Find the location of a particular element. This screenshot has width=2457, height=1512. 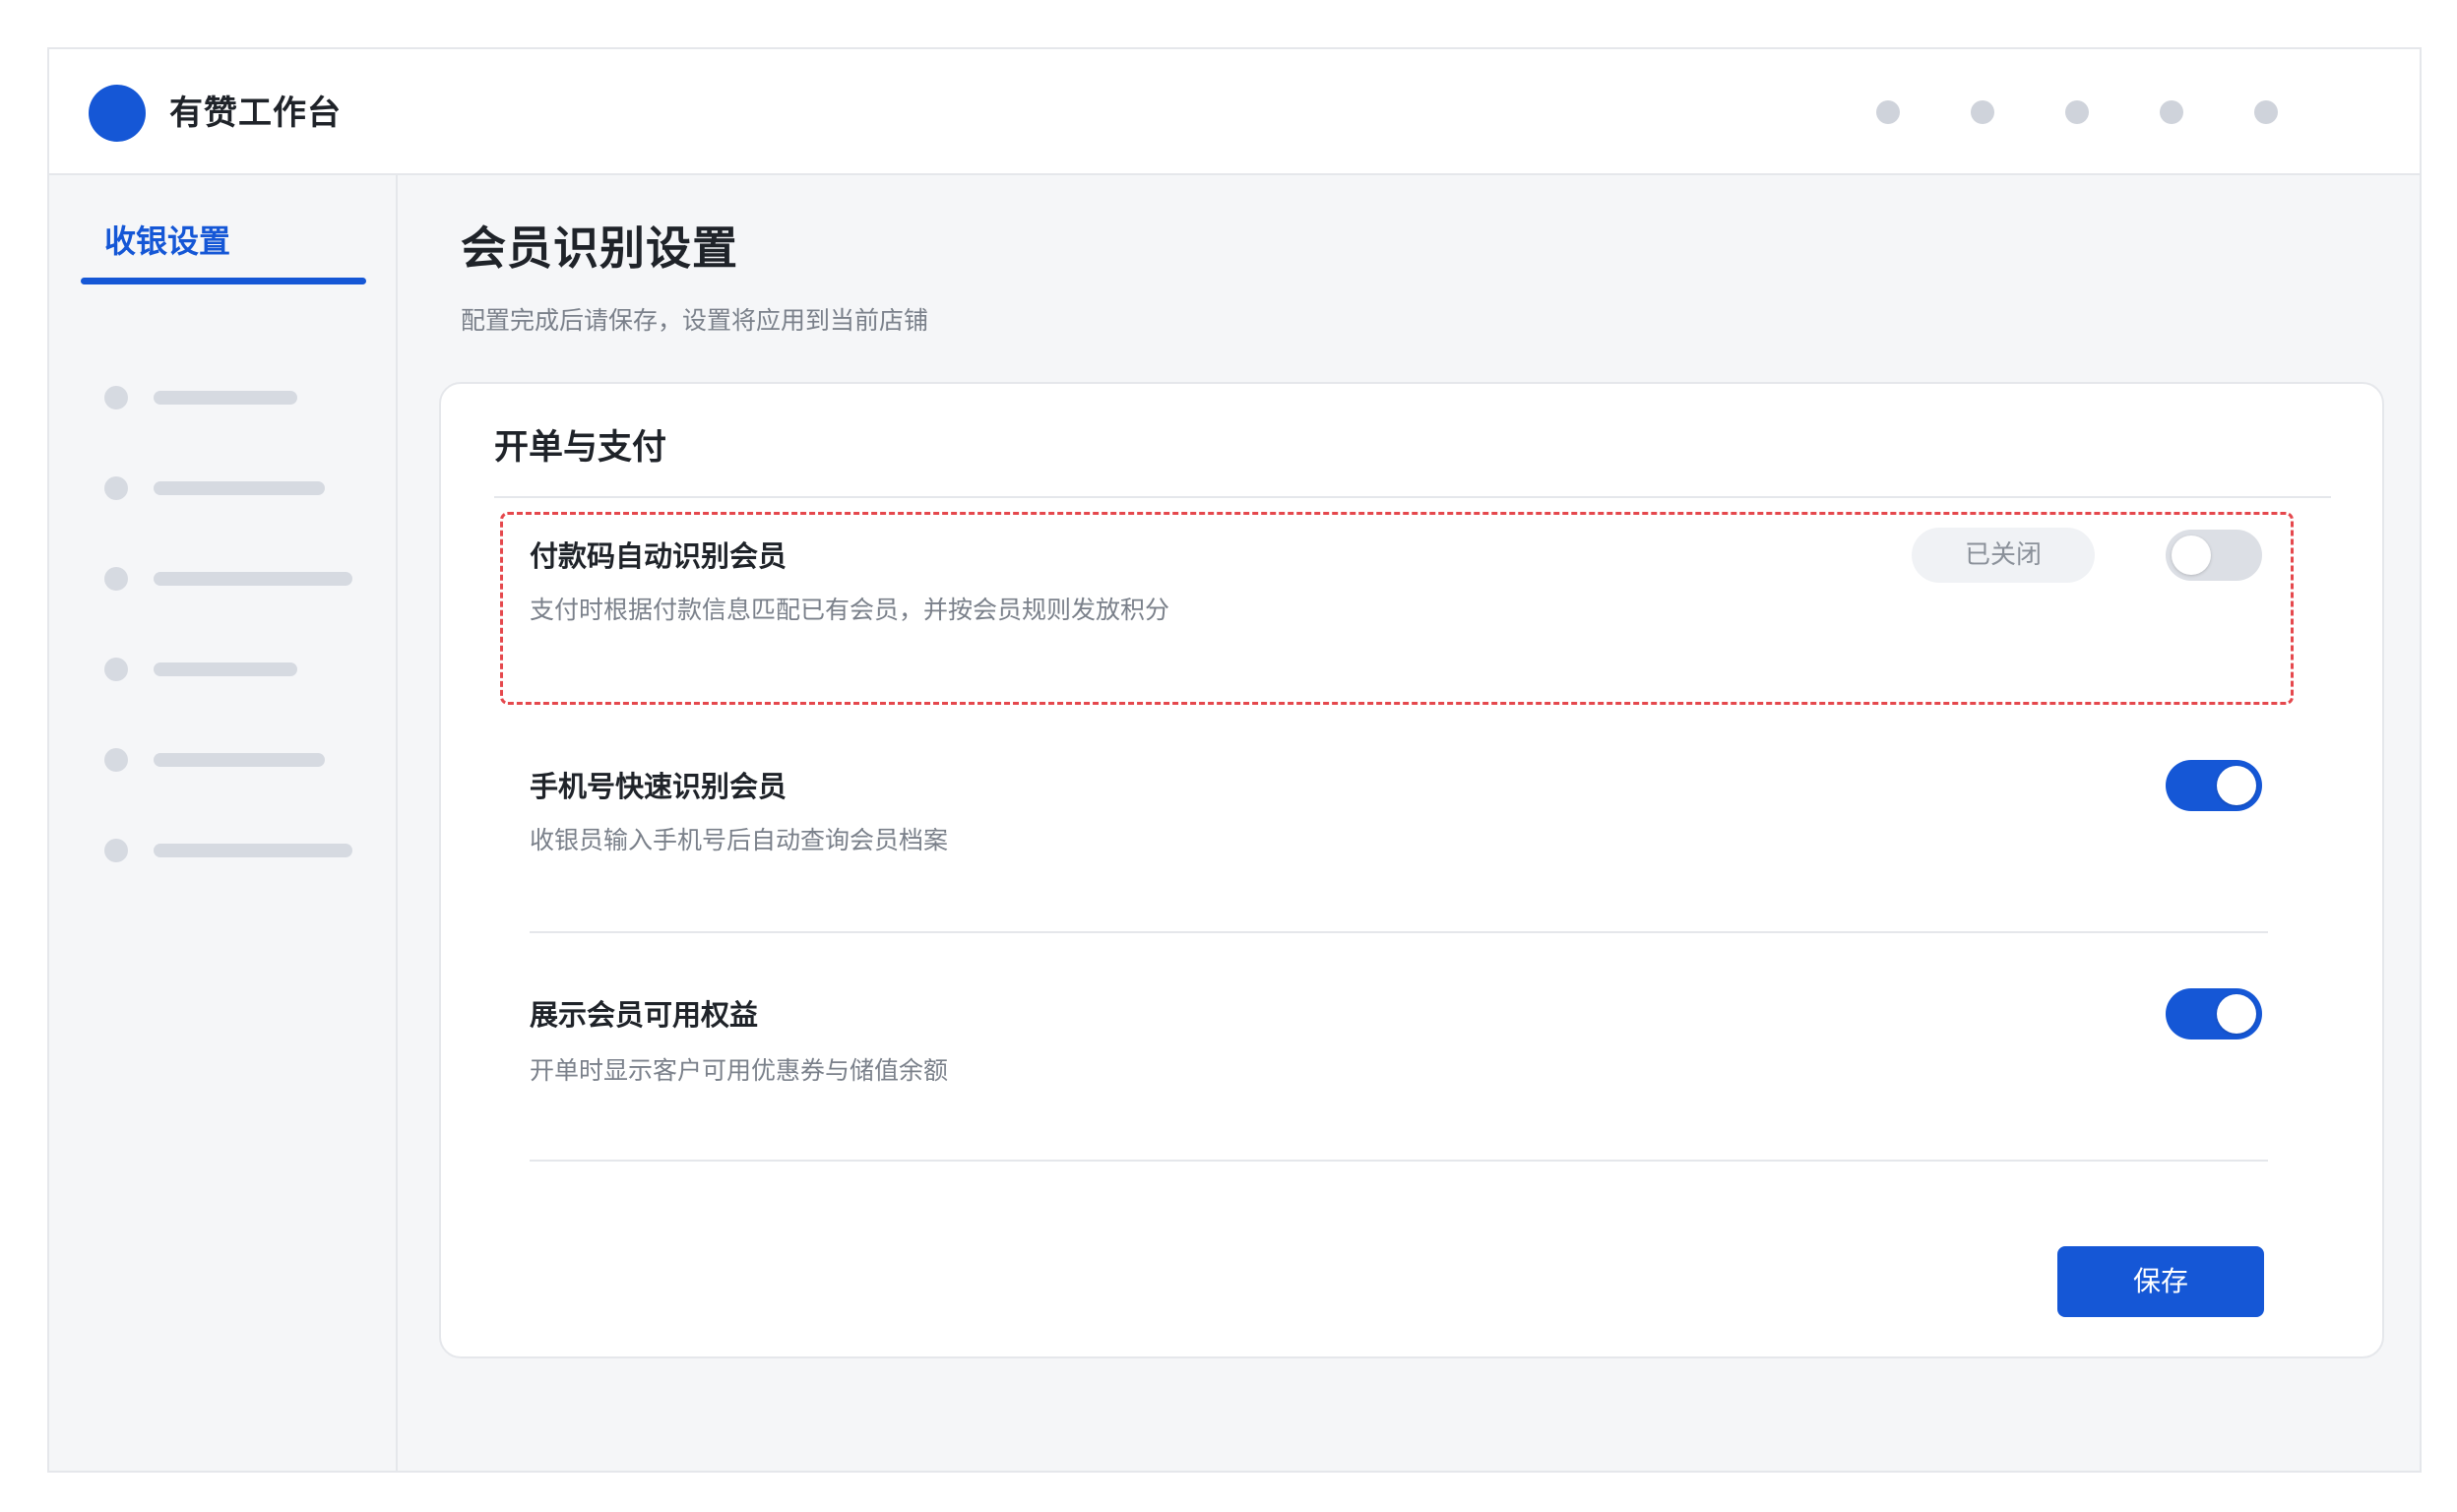

sidebar-active-indicator is located at coordinates (223, 281).